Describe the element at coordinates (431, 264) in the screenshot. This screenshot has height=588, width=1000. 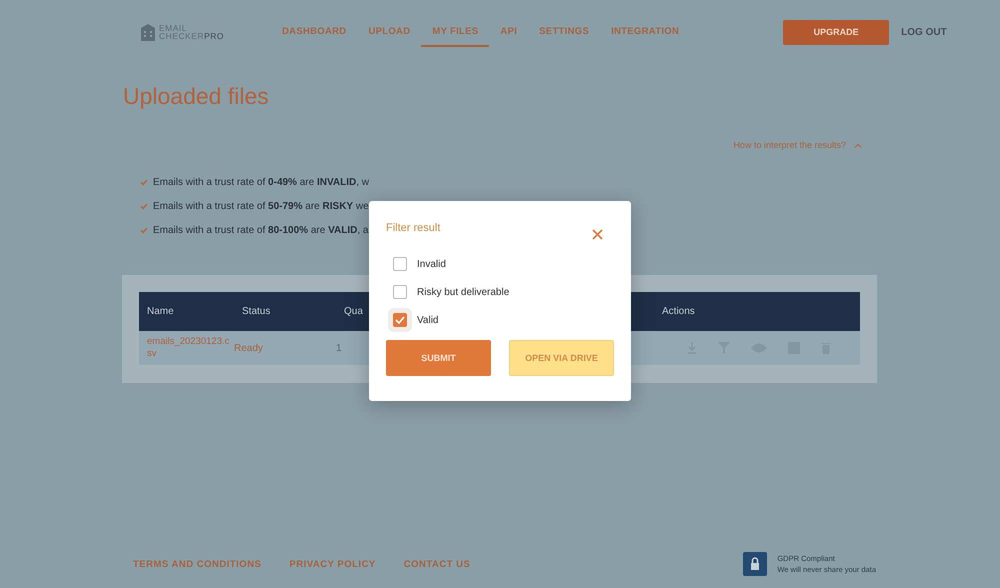
I see `option-label: Invalid` at that location.